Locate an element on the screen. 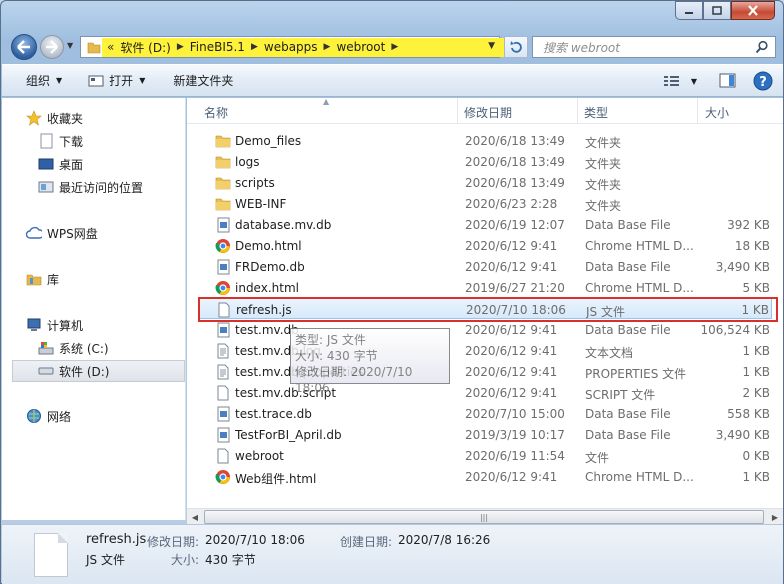  file-size: 0 KB is located at coordinates (756, 456).